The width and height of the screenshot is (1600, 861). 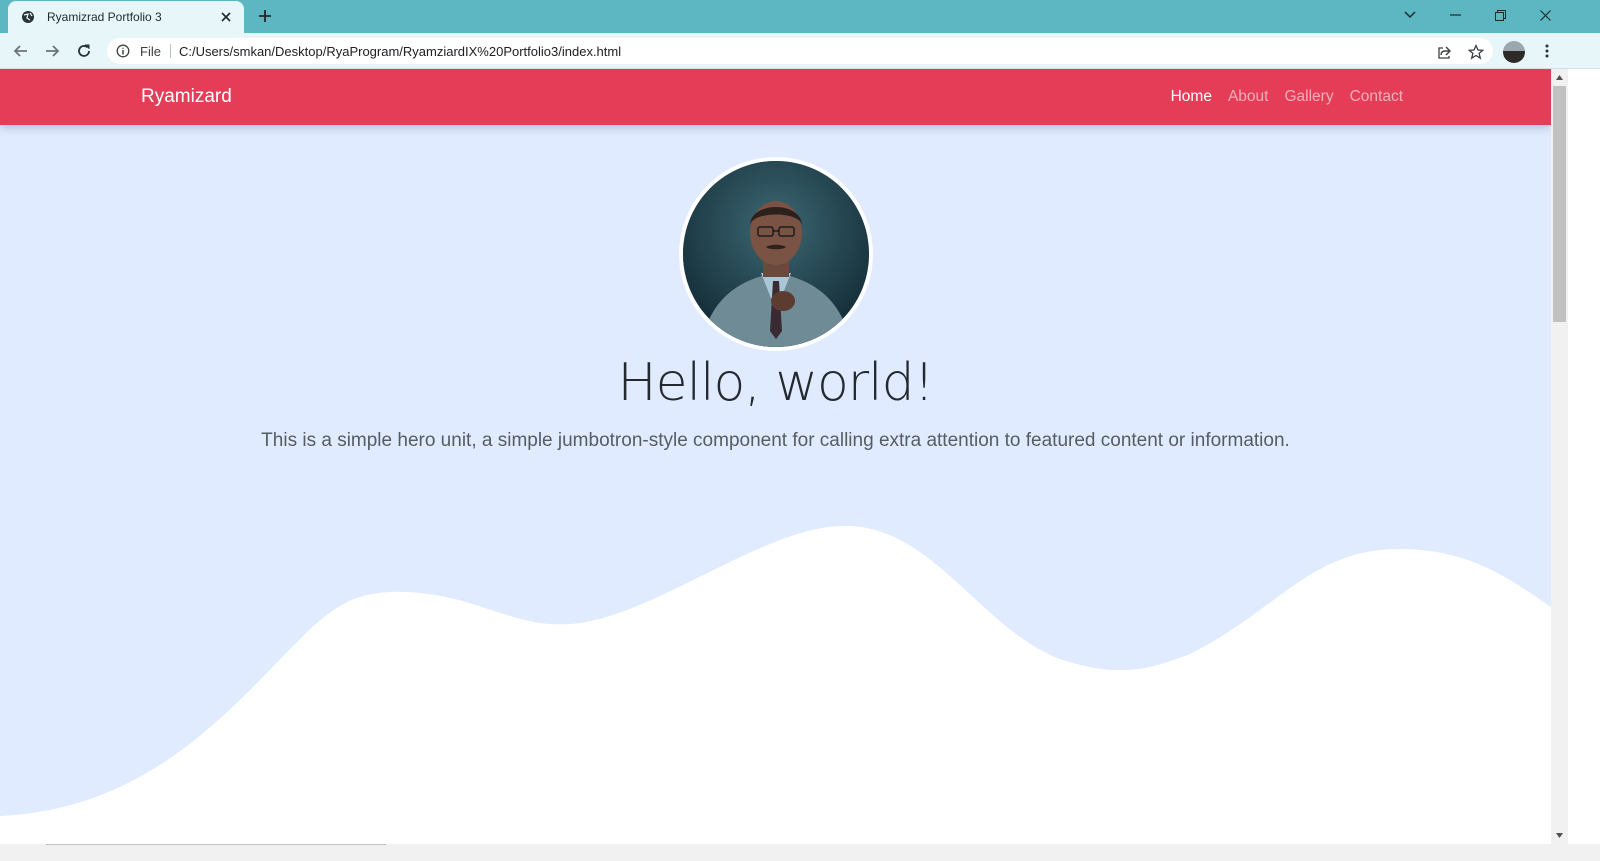 I want to click on browser-tab: Ryamizrad Portfolio 3, so click(x=126, y=17).